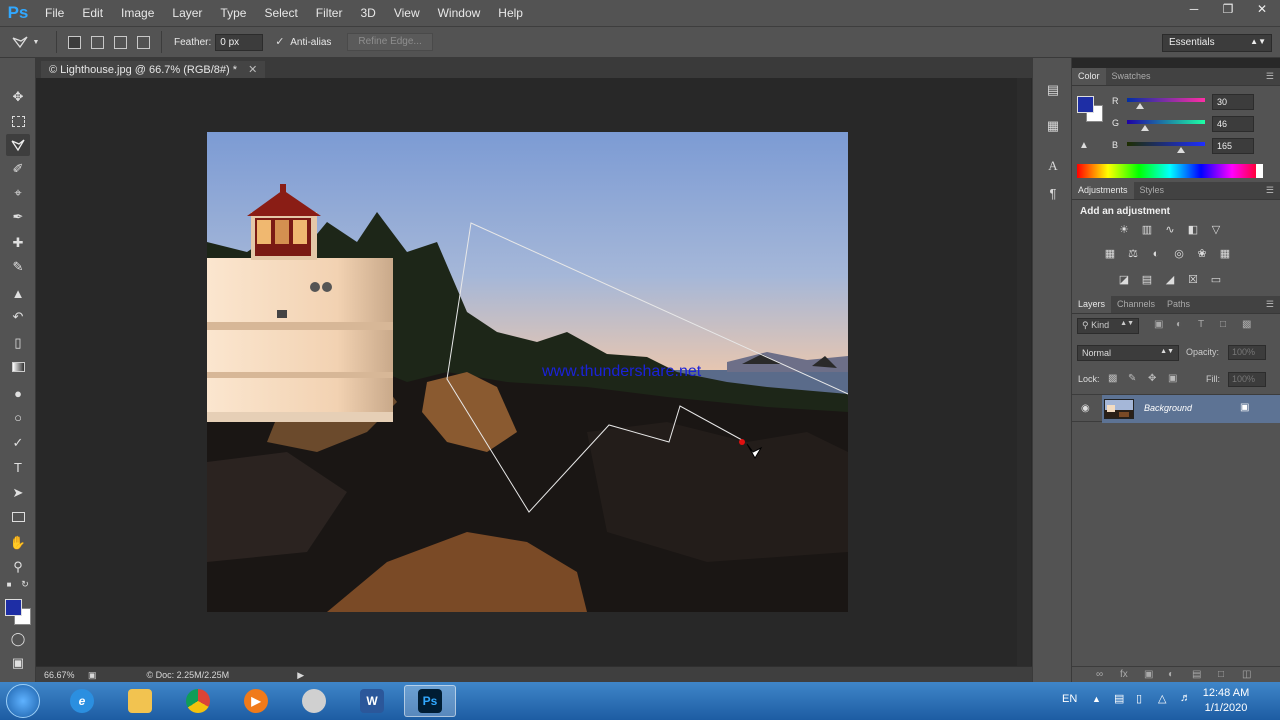 Image resolution: width=1280 pixels, height=720 pixels. What do you see at coordinates (18, 639) in the screenshot?
I see `quick-mask-icon: ◯` at bounding box center [18, 639].